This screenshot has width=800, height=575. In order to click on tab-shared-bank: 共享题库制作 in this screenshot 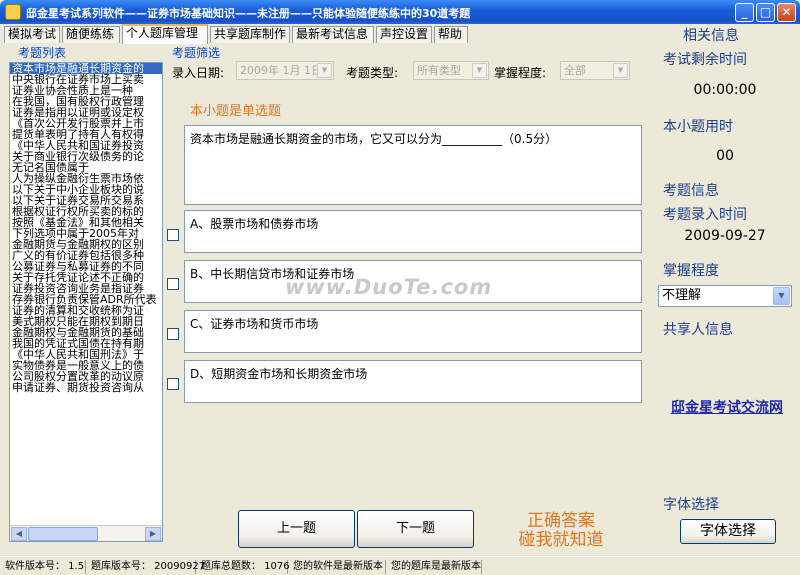, I will do `click(250, 34)`.